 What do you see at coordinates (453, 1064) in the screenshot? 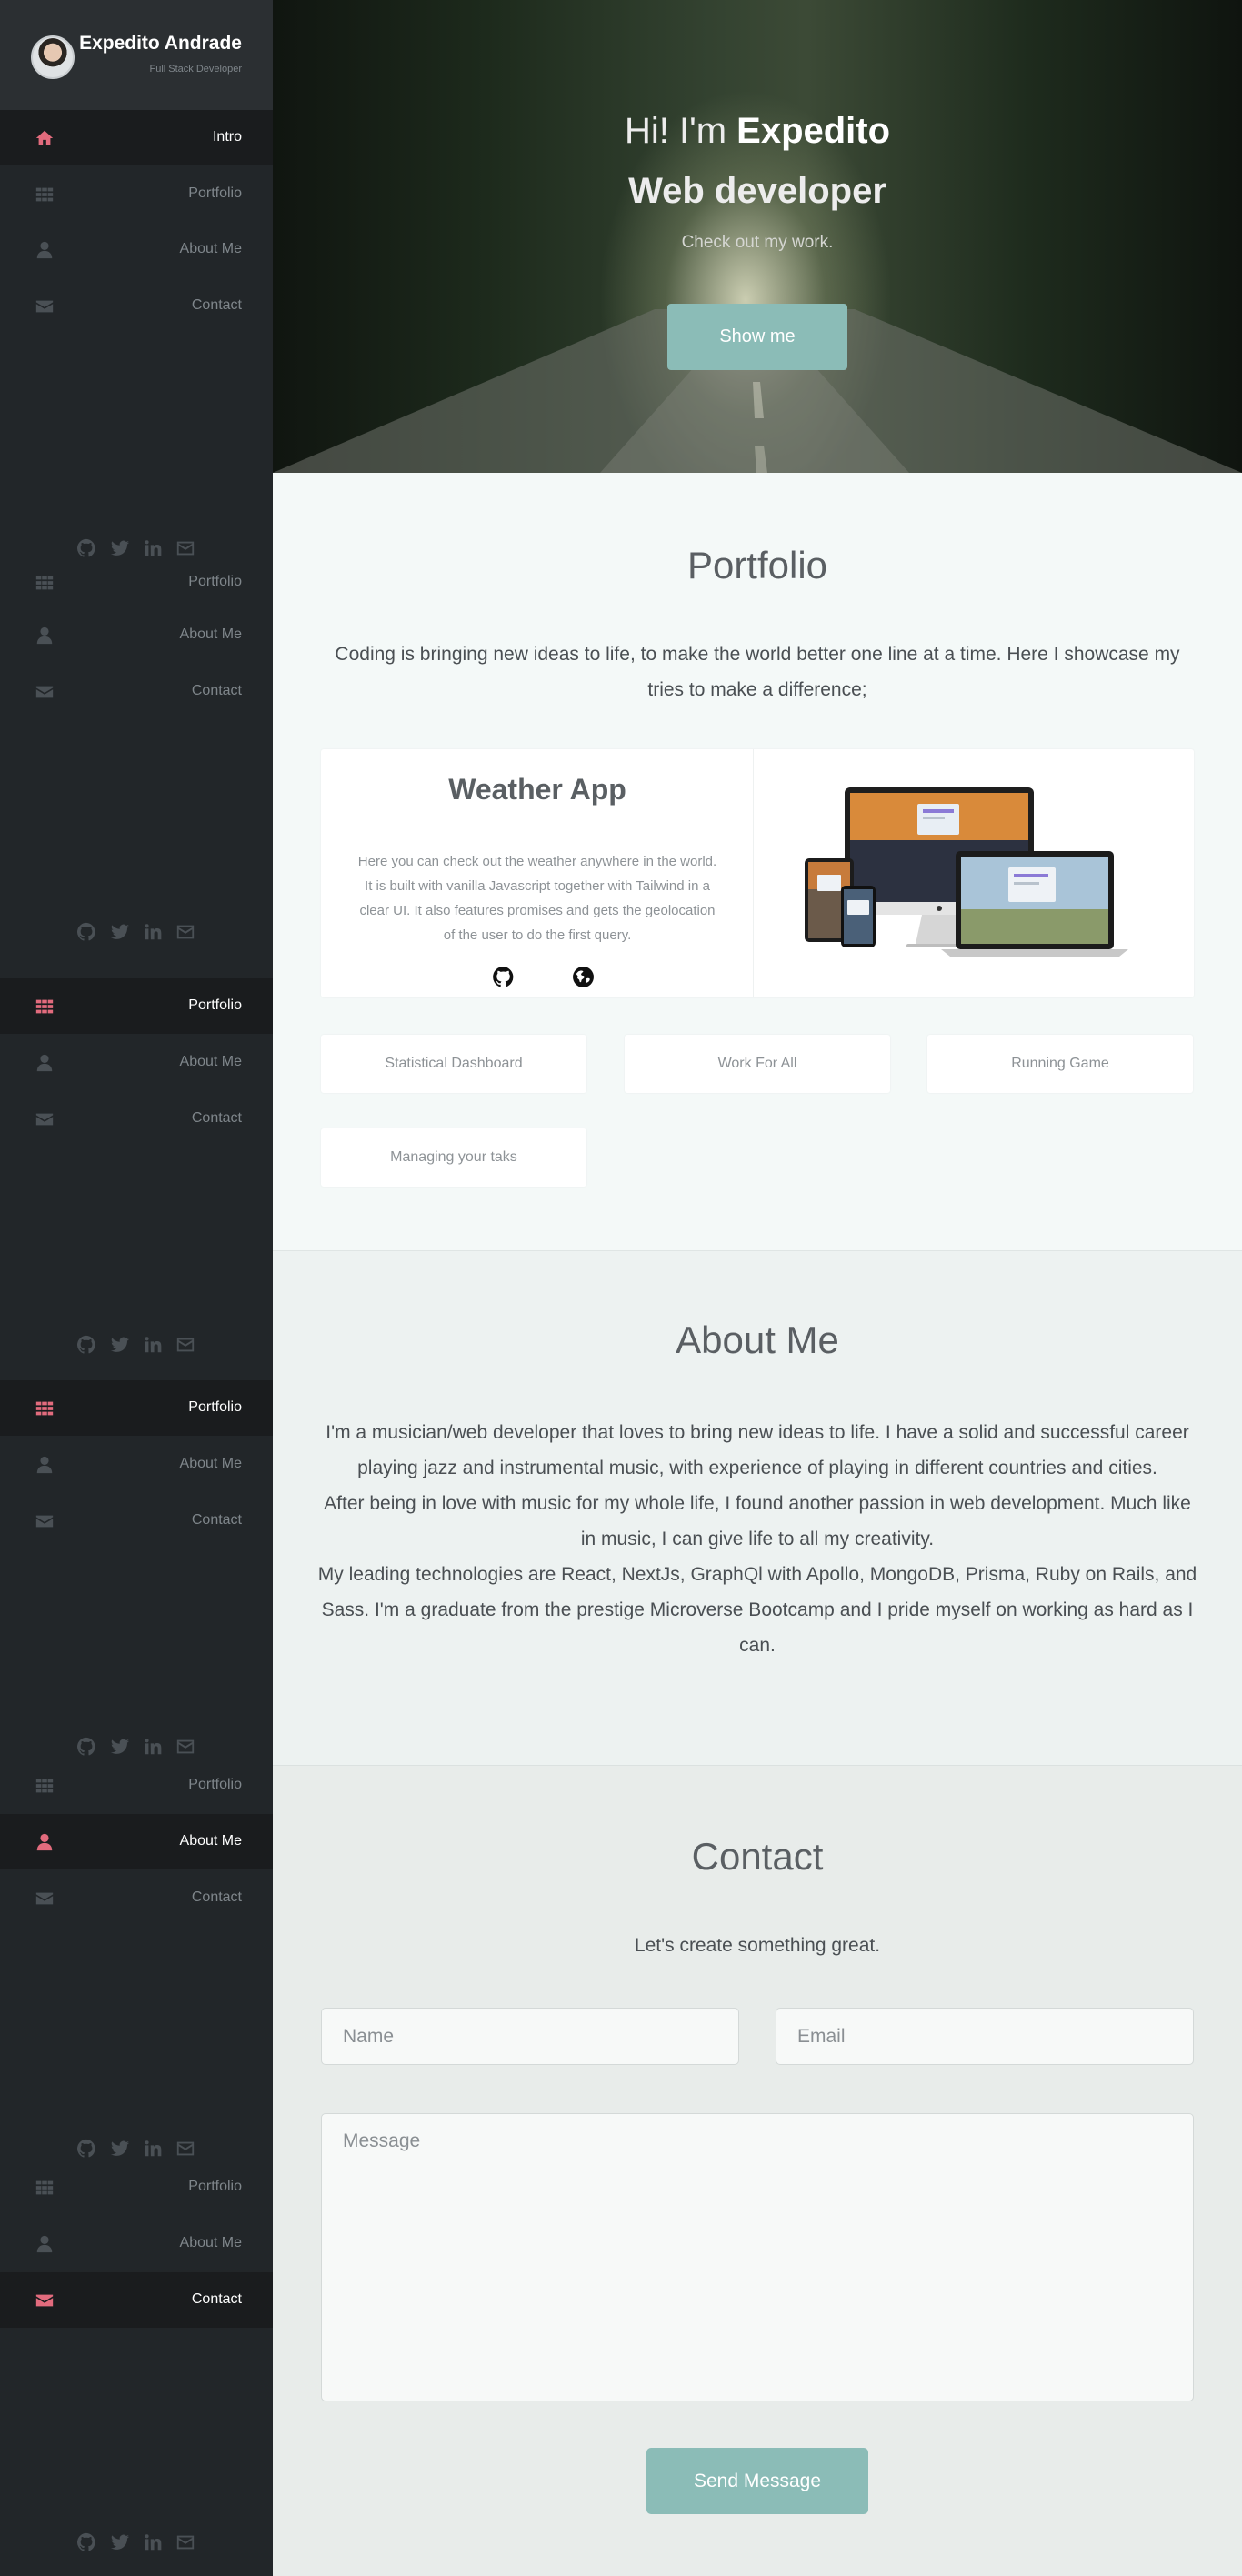
I see `project-button: Statistical Dashboard` at bounding box center [453, 1064].